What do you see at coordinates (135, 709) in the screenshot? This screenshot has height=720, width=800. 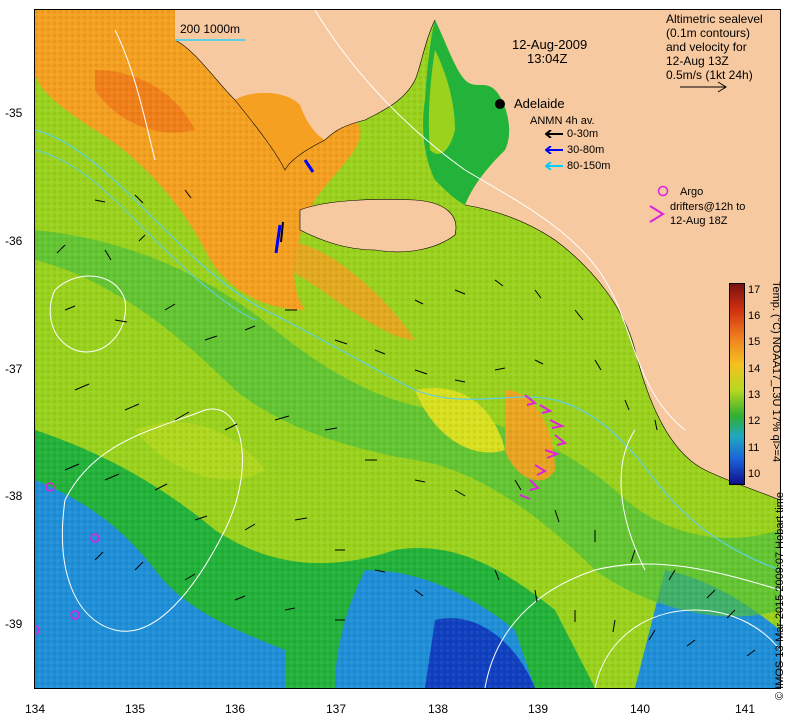 I see `x-tick-label: 135` at bounding box center [135, 709].